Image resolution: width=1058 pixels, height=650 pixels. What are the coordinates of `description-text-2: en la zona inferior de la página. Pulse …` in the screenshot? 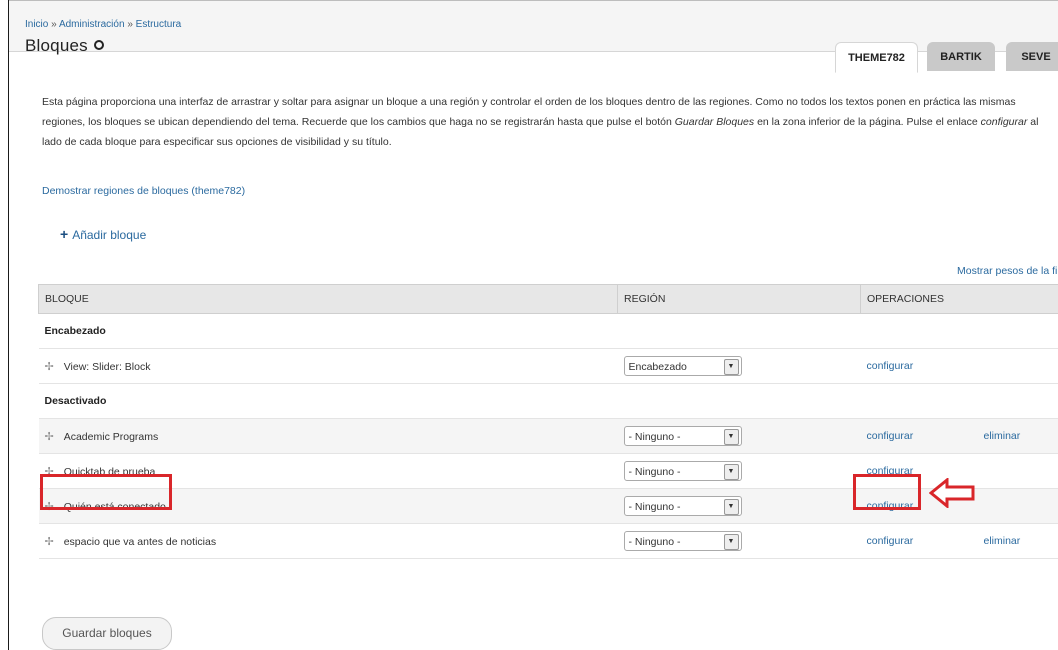 It's located at (867, 122).